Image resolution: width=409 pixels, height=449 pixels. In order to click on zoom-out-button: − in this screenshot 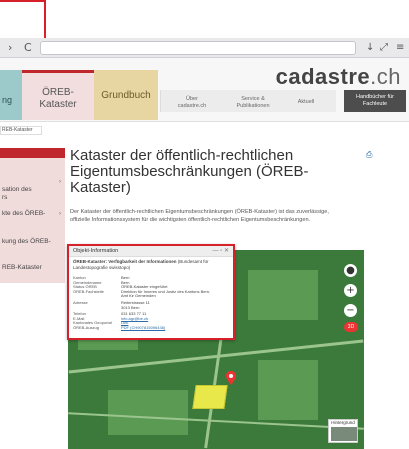, I will do `click(350, 310)`.